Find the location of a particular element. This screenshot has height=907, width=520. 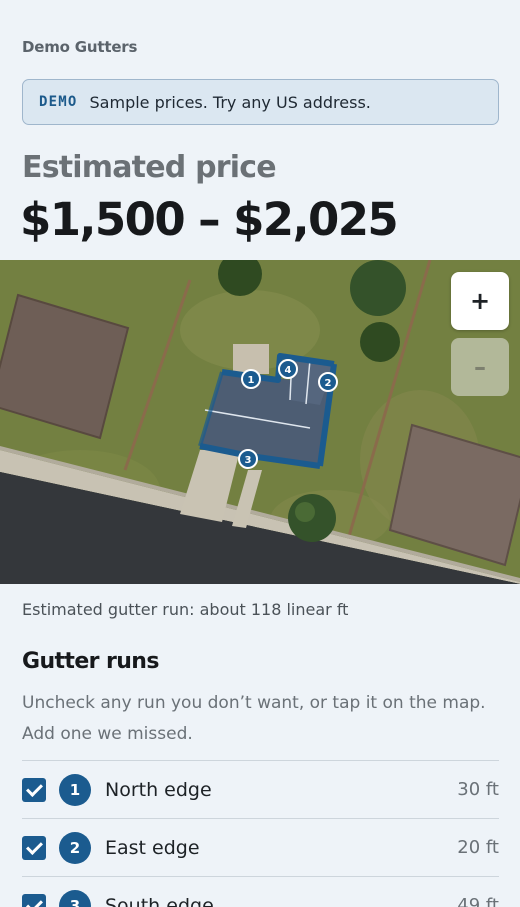

run-length: 30 ft is located at coordinates (478, 789).